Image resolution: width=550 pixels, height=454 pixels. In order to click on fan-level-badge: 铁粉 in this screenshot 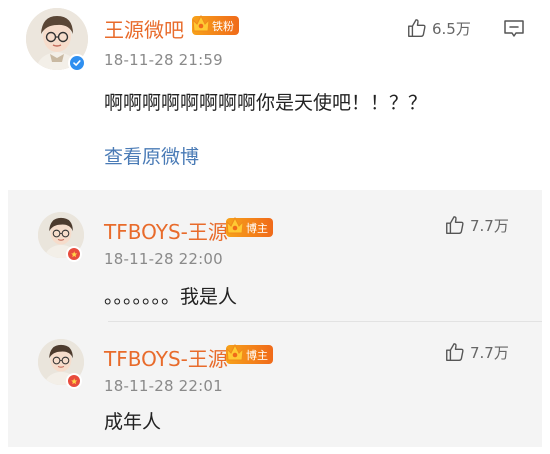, I will do `click(215, 24)`.